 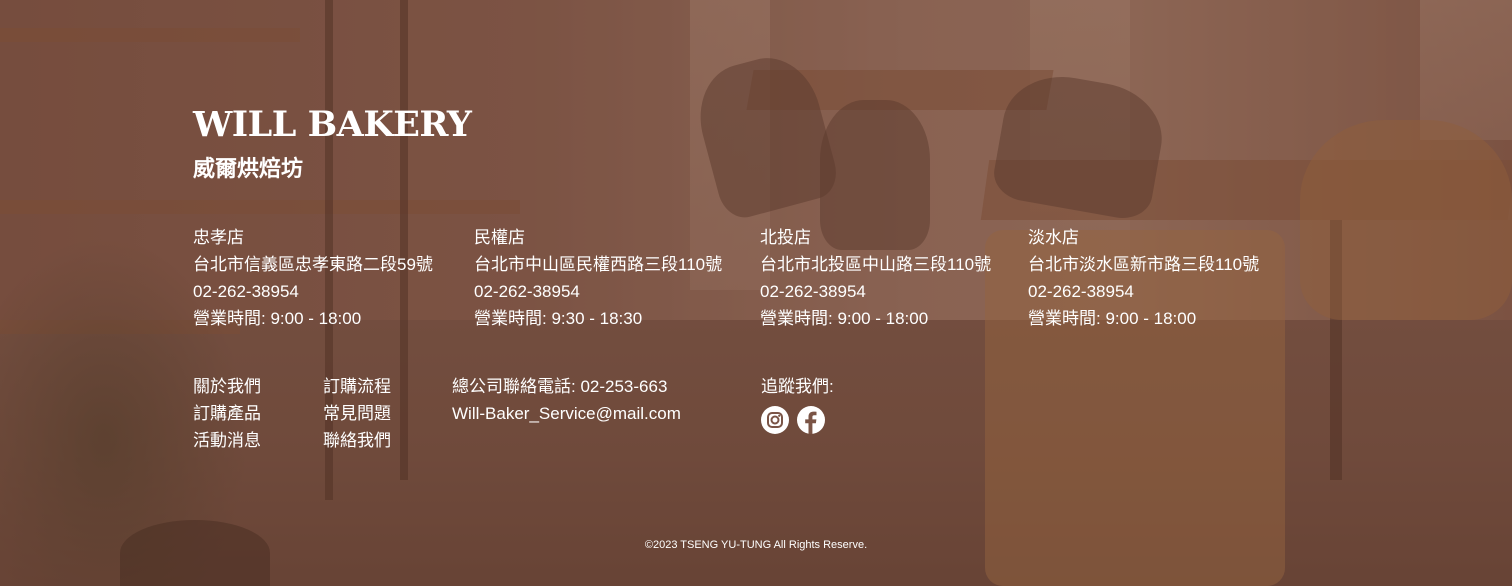 I want to click on facebook-icon, so click(x=811, y=420).